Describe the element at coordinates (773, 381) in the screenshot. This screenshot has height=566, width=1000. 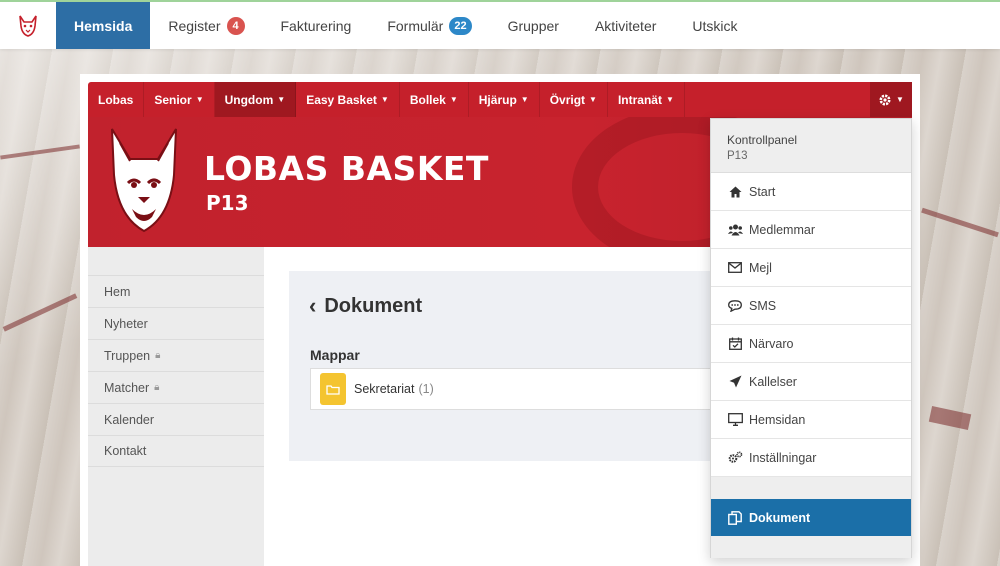
I see `menu-item-label: Kallelser` at that location.